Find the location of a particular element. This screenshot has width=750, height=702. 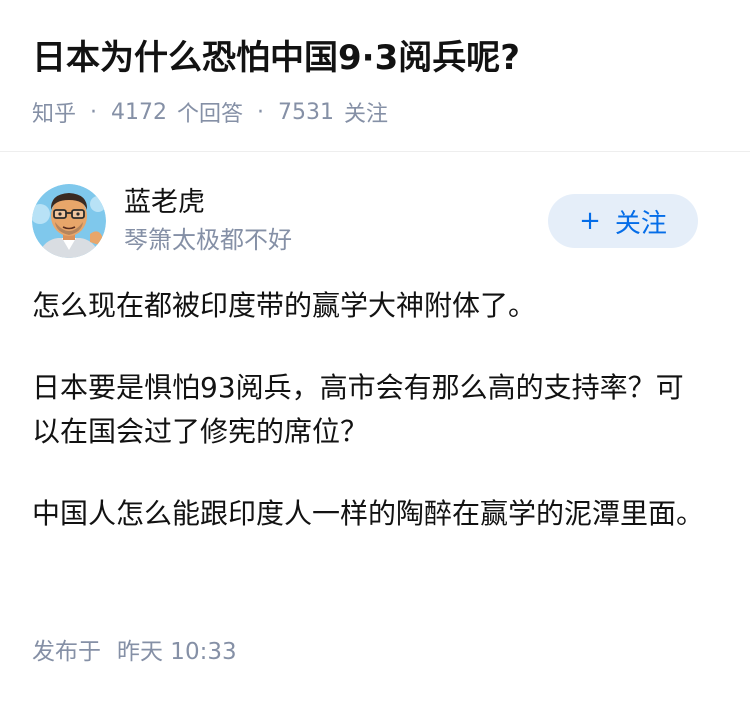

follower-count-label: 关注 is located at coordinates (366, 114).